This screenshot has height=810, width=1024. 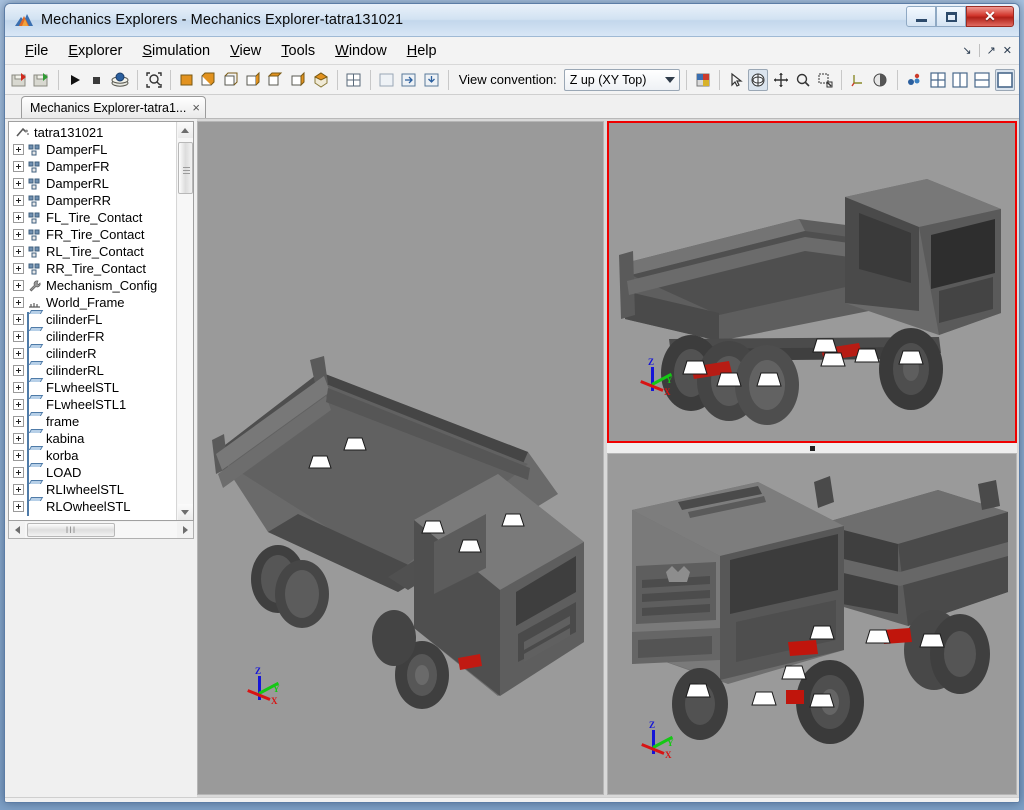 I want to click on tree-node-RLOwheelSTL: RLOwheelSTL, so click(x=93, y=507).